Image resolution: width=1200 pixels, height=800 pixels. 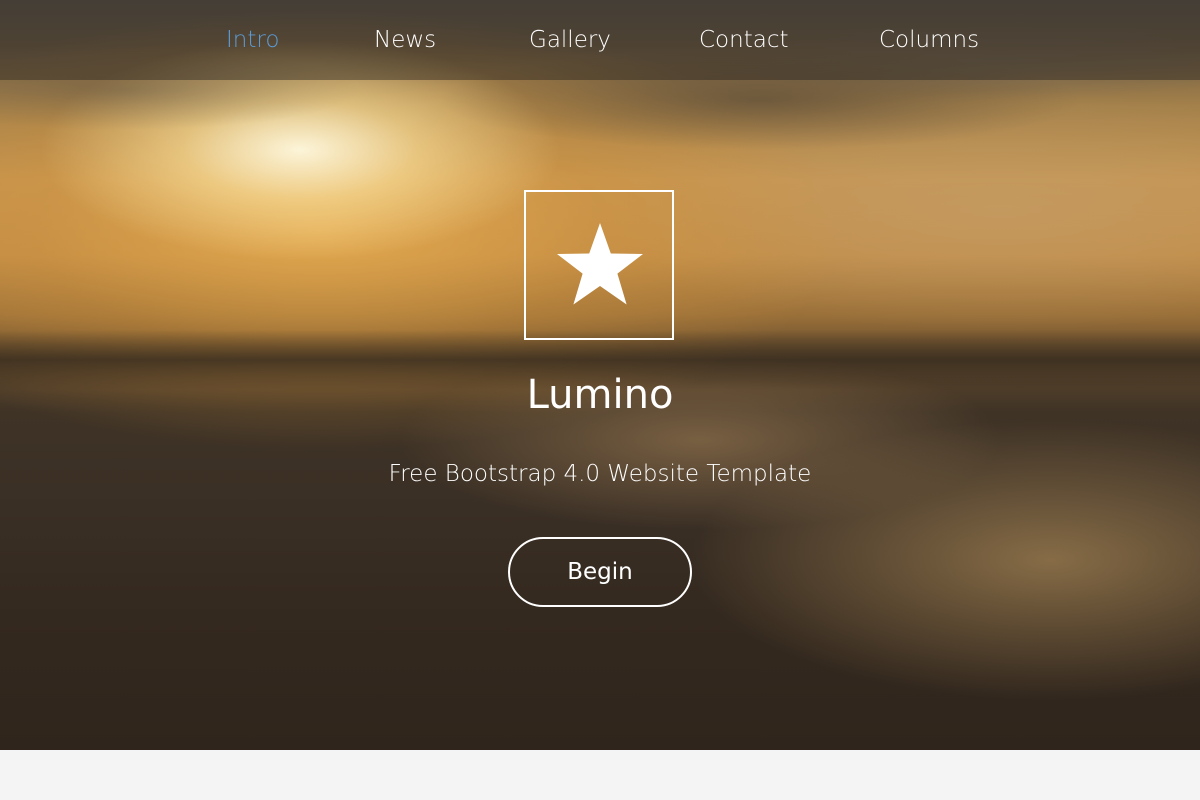 I want to click on nav-item-contact: Contact, so click(x=743, y=40).